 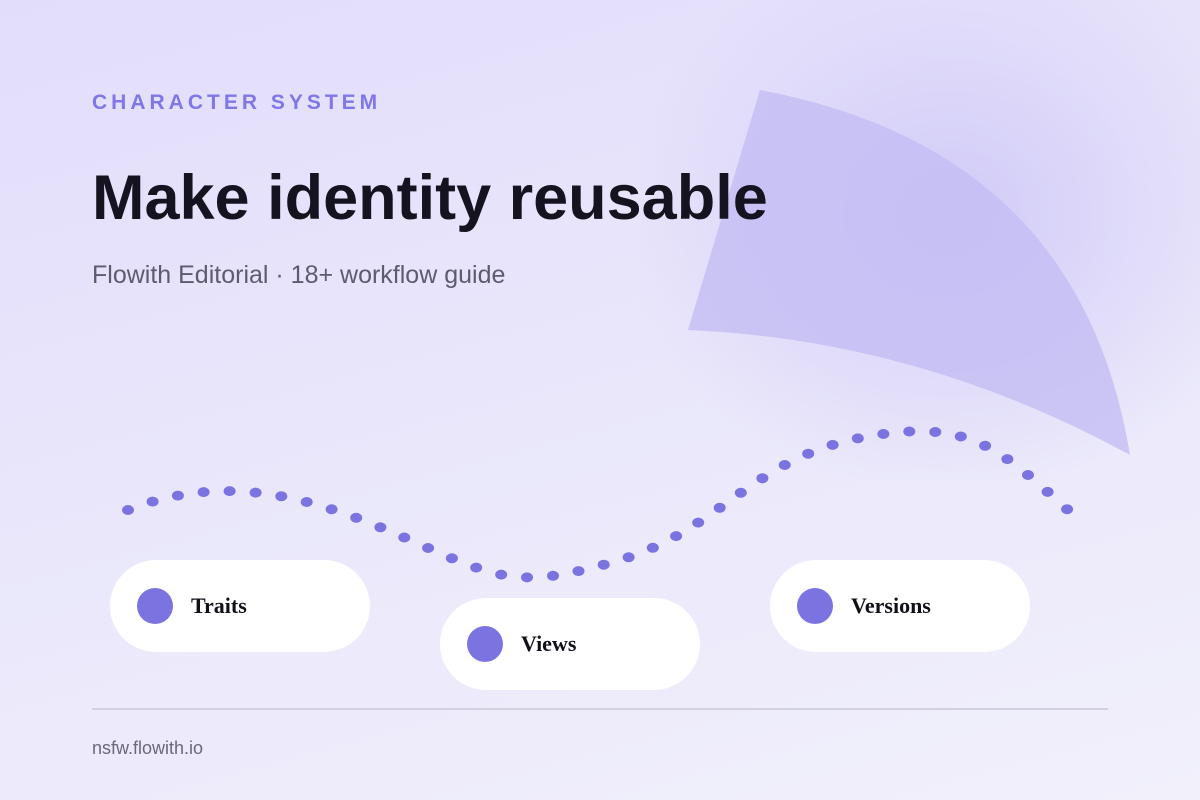 What do you see at coordinates (237, 102) in the screenshot?
I see `eyebrow-label: CHARACTER SYSTEM` at bounding box center [237, 102].